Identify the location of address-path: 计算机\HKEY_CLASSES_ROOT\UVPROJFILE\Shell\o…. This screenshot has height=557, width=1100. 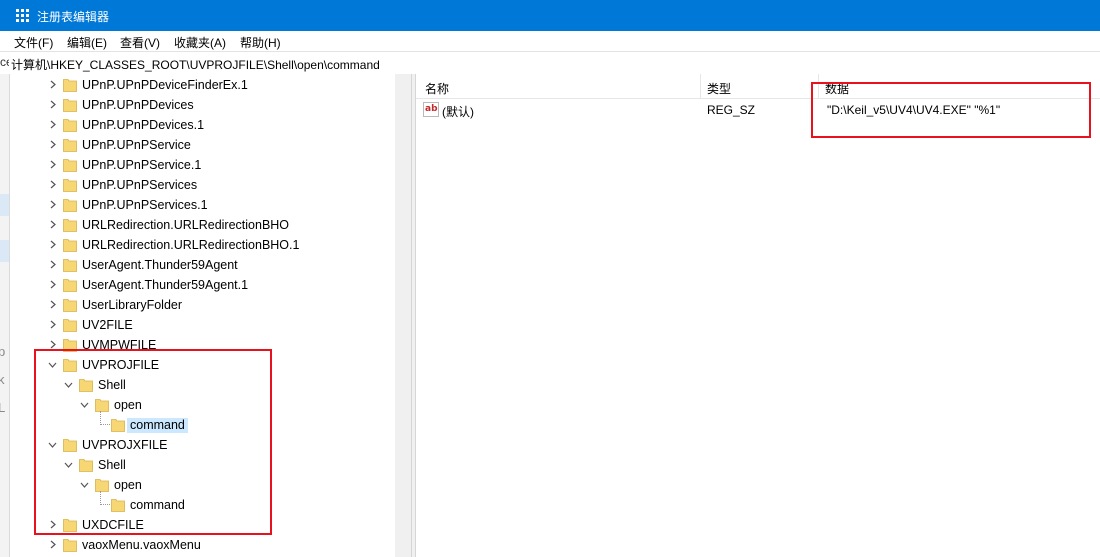
(195, 64).